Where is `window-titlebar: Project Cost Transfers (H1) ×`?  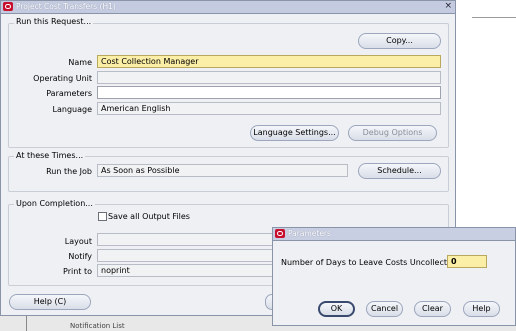 window-titlebar: Project Cost Transfers (H1) × is located at coordinates (228, 7).